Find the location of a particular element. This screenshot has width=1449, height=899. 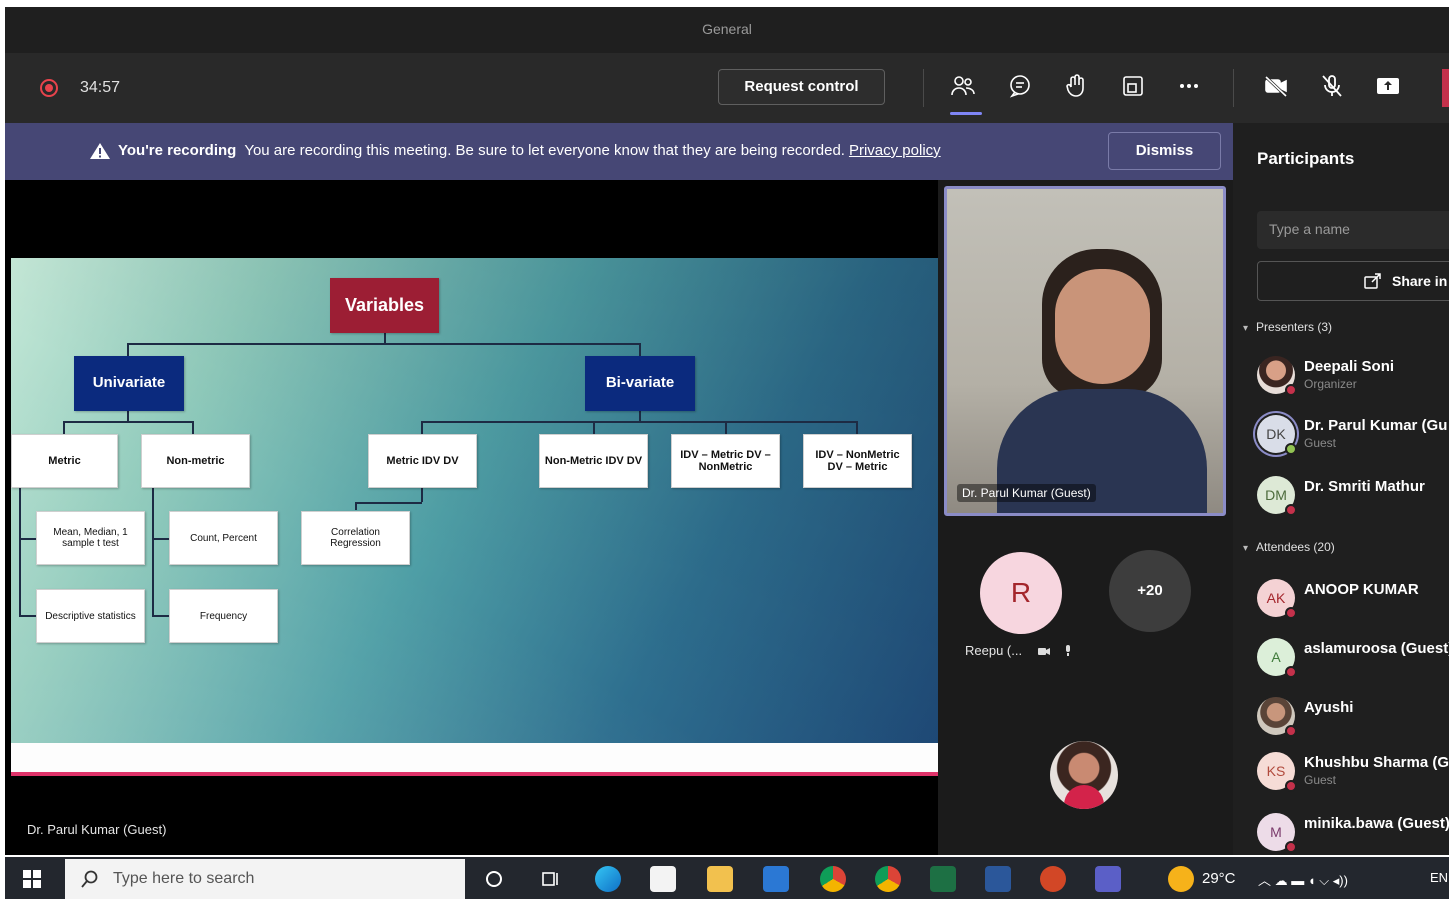

slide-footer is located at coordinates (475, 759).